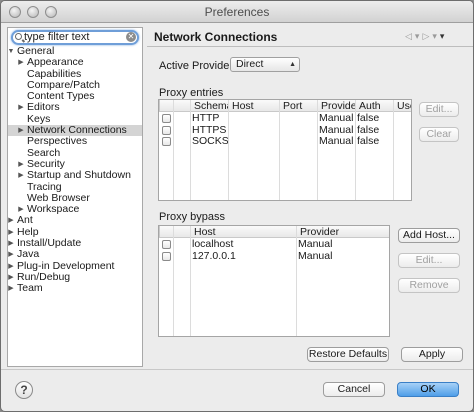  Describe the element at coordinates (74, 254) in the screenshot. I see `tree-item: ▶ Java` at that location.